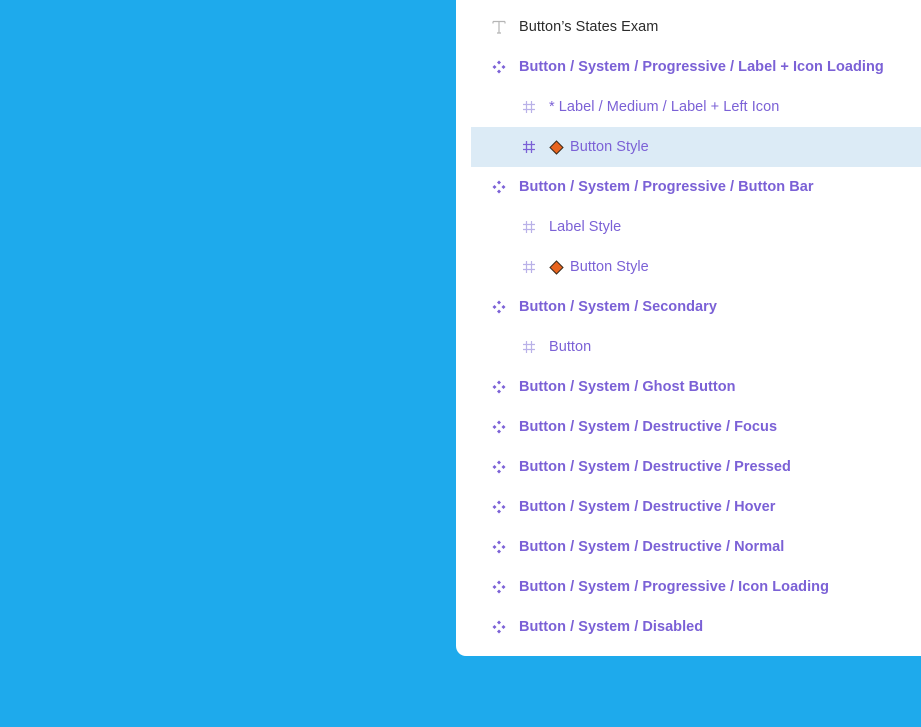  I want to click on layer-name: Button / System / Destructive / Normal, so click(652, 547).